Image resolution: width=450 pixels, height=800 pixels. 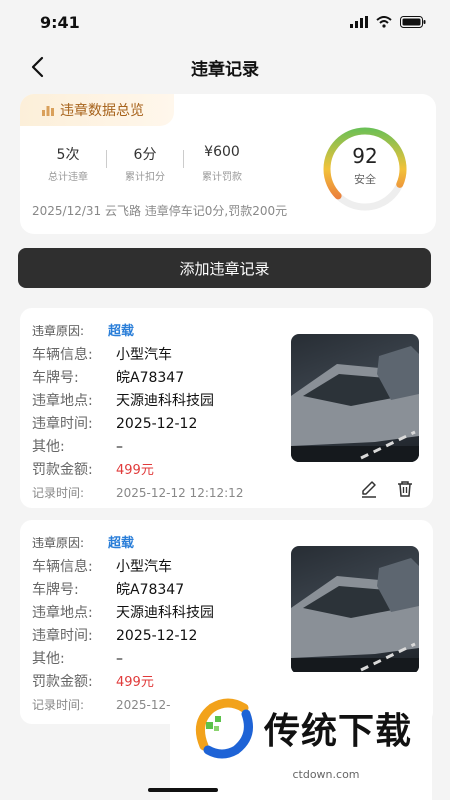 I want to click on edit-button, so click(x=369, y=489).